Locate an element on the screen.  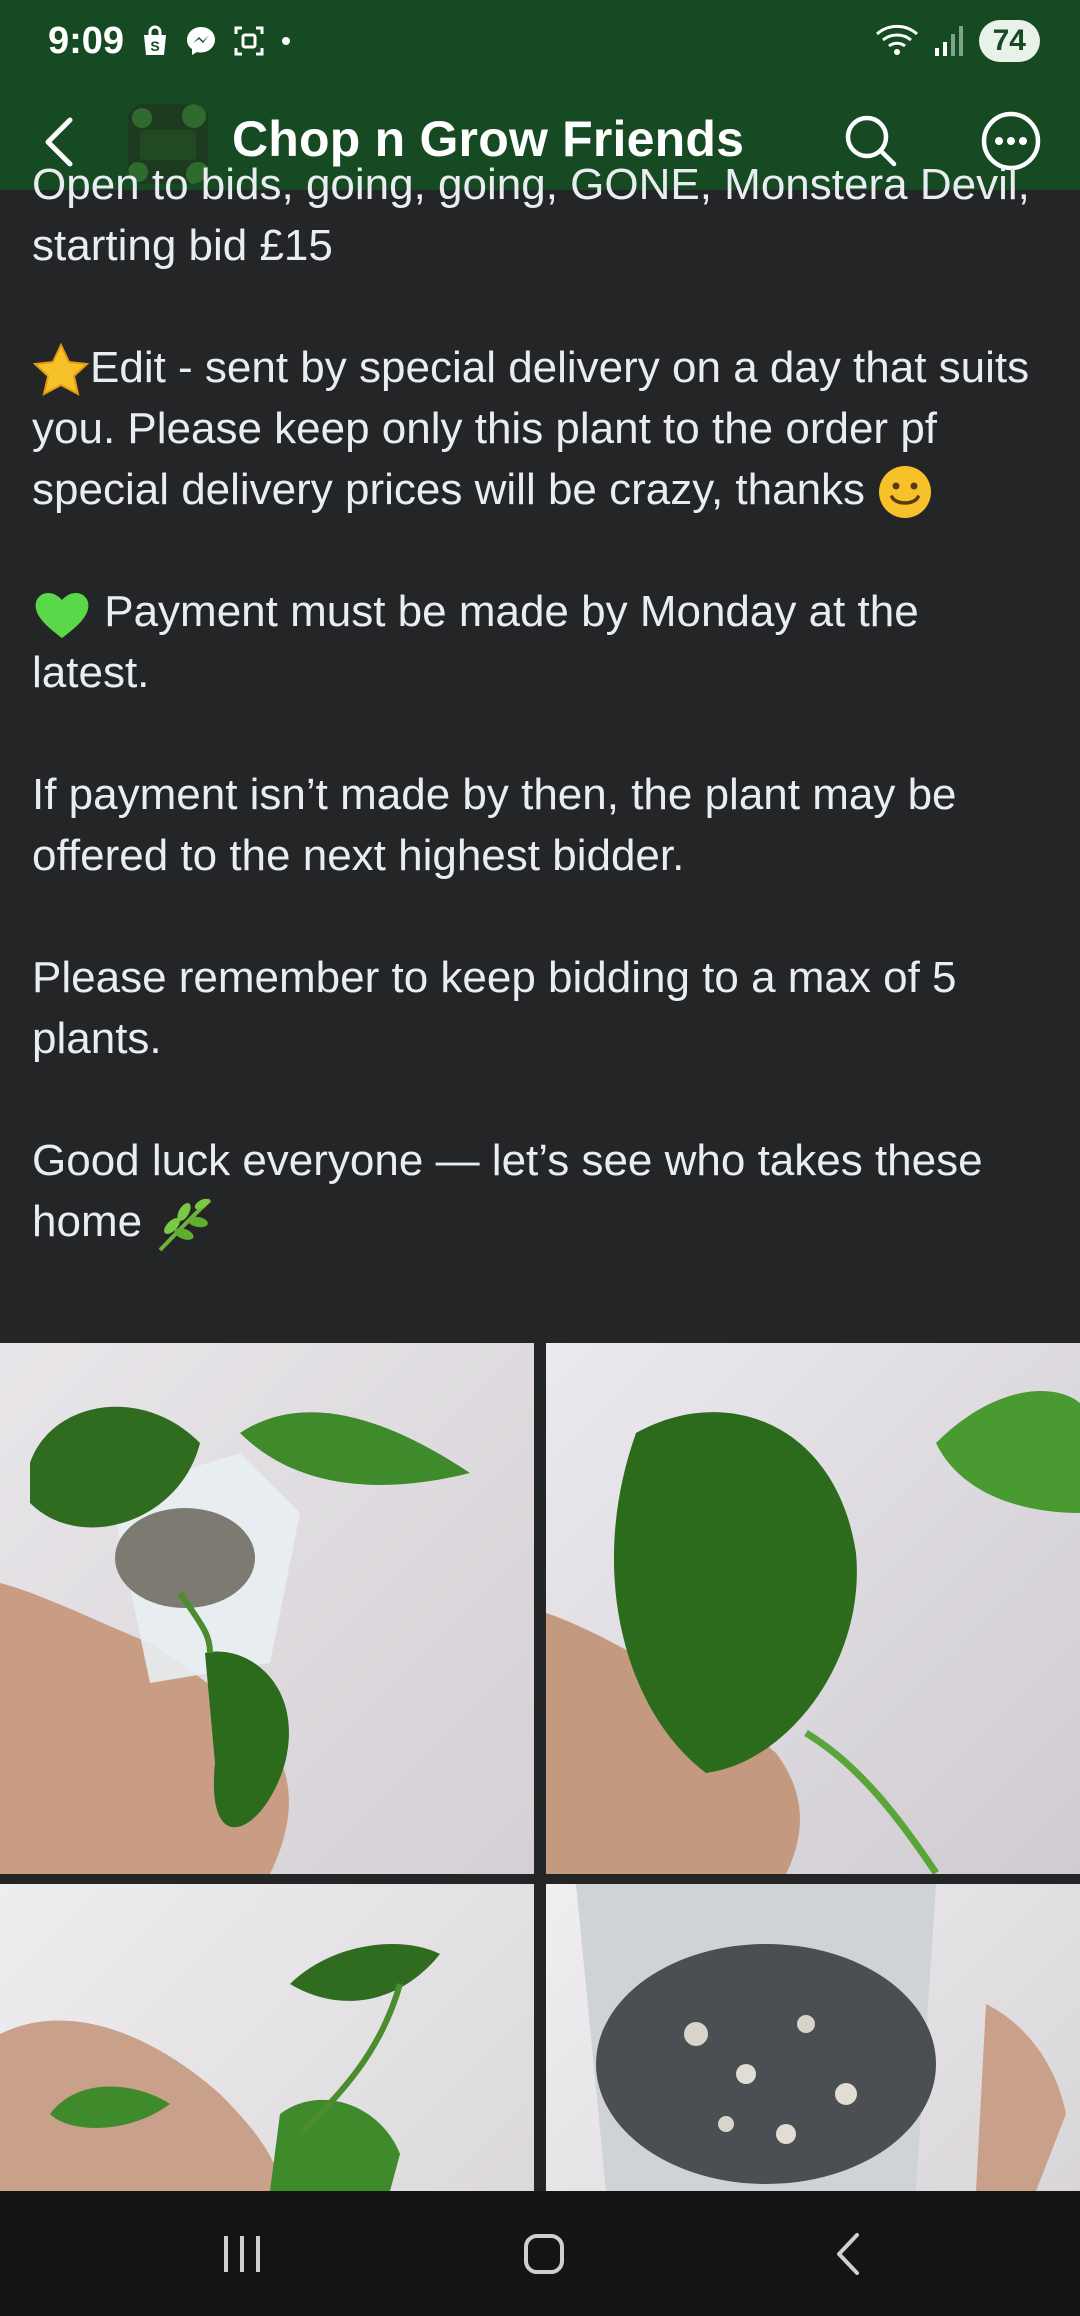
home-button is located at coordinates (544, 2254).